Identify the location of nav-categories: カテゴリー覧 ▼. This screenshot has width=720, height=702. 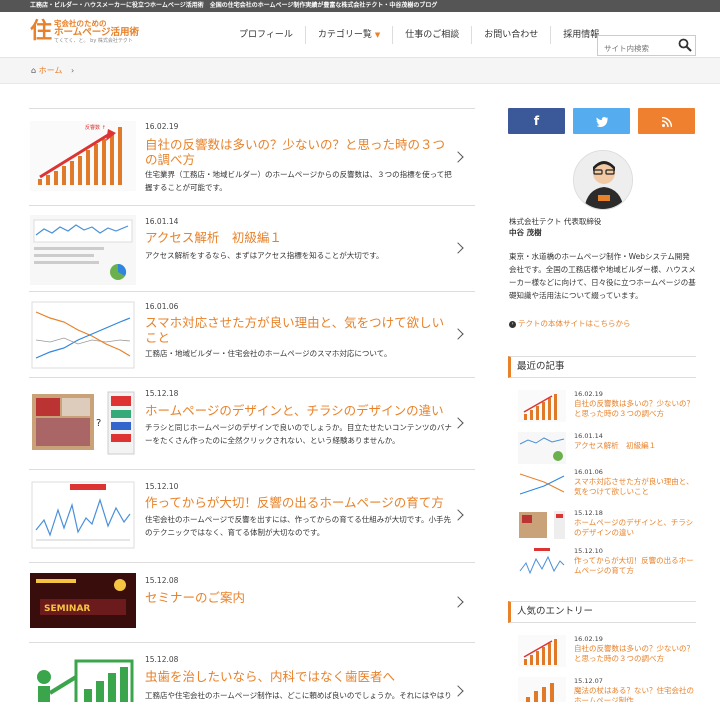
(348, 35).